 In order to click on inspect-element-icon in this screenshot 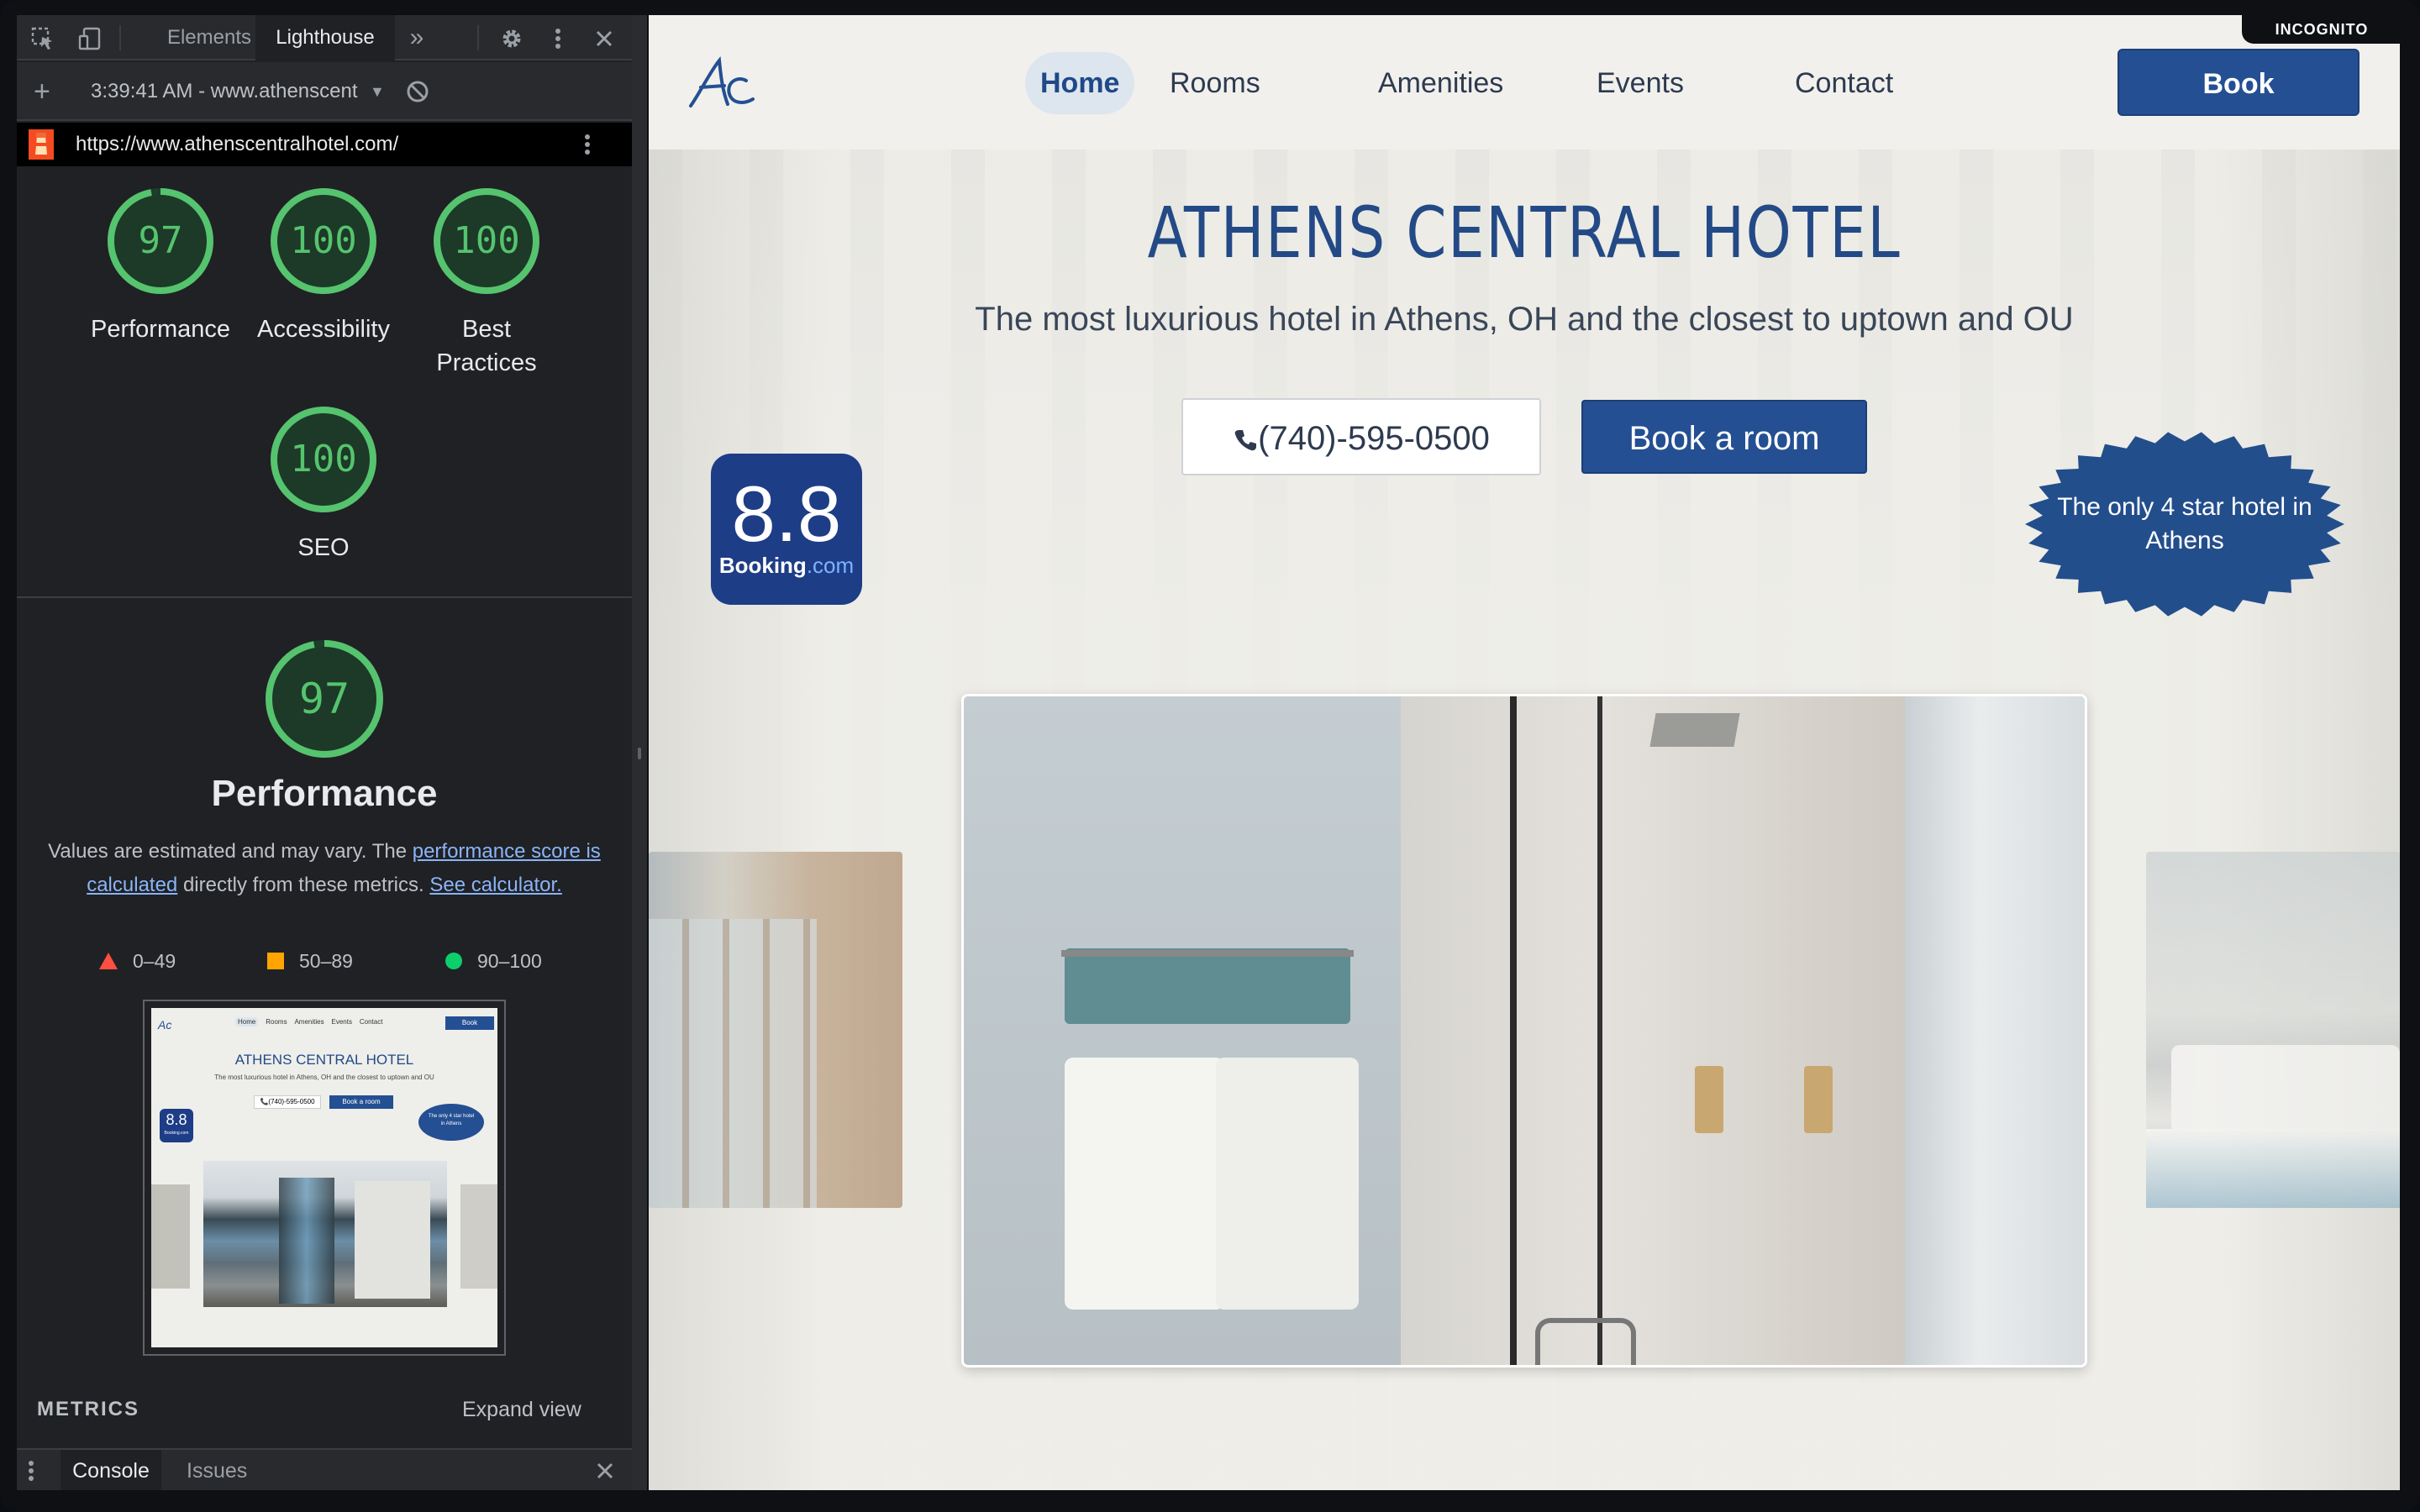, I will do `click(43, 37)`.